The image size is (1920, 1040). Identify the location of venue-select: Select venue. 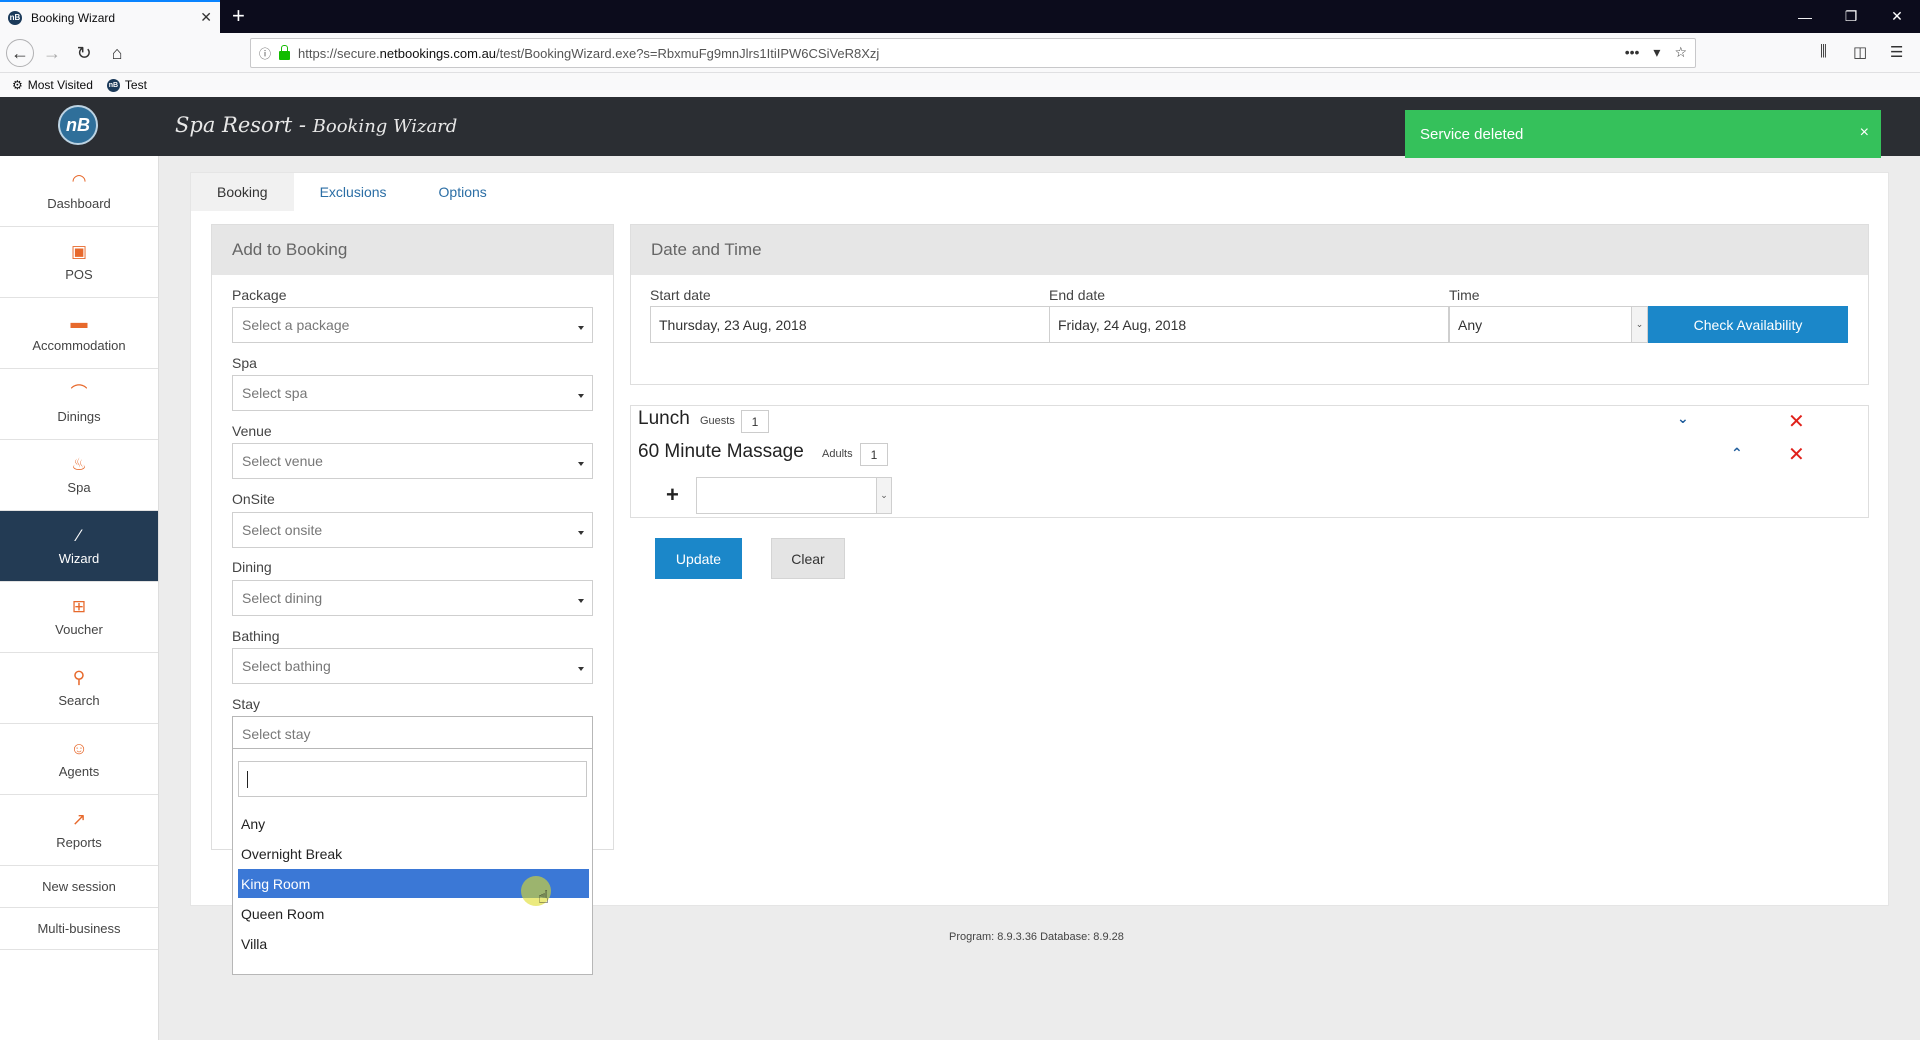
(412, 461).